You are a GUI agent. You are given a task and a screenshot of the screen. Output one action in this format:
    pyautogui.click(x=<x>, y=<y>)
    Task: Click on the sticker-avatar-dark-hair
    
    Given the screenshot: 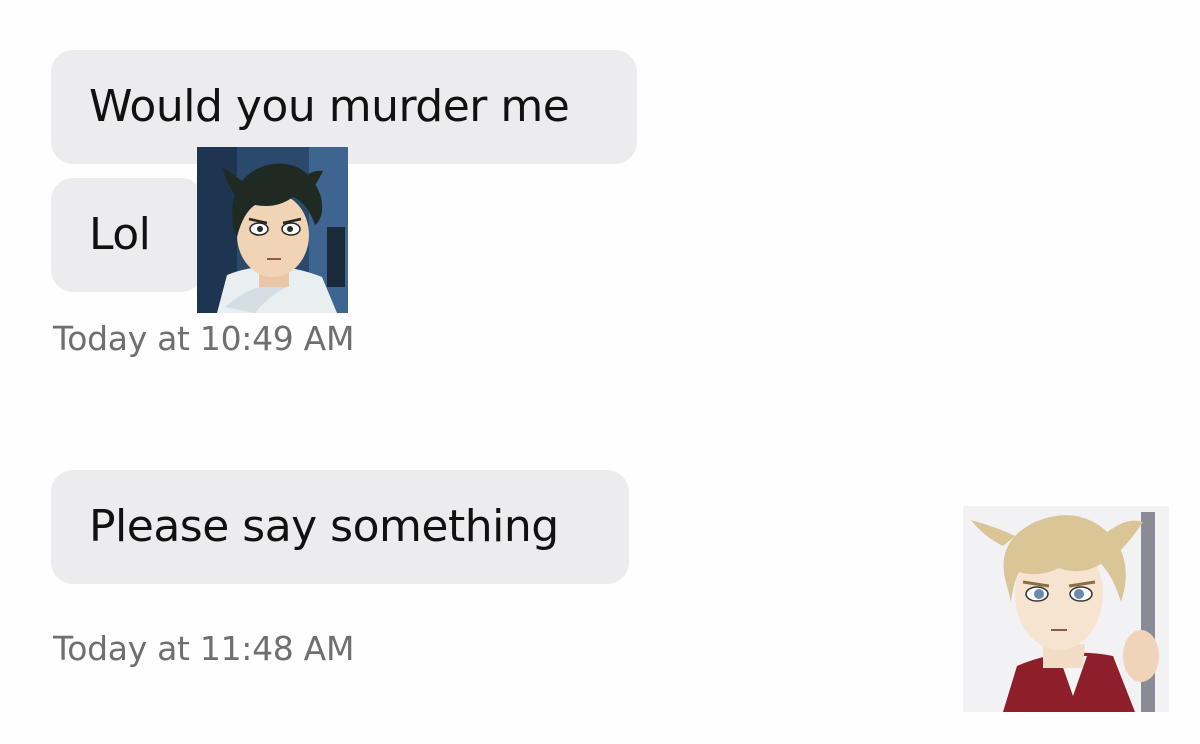 What is the action you would take?
    pyautogui.click(x=272, y=230)
    